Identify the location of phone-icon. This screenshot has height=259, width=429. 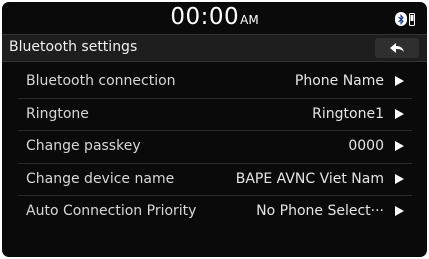
(412, 19).